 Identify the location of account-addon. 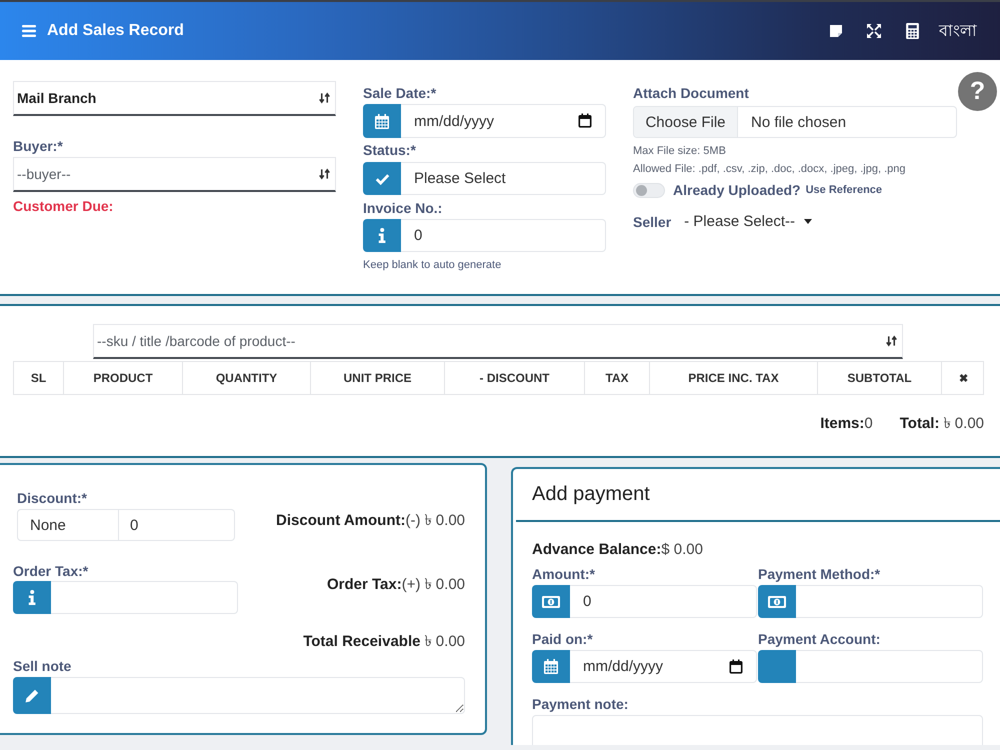
(777, 666).